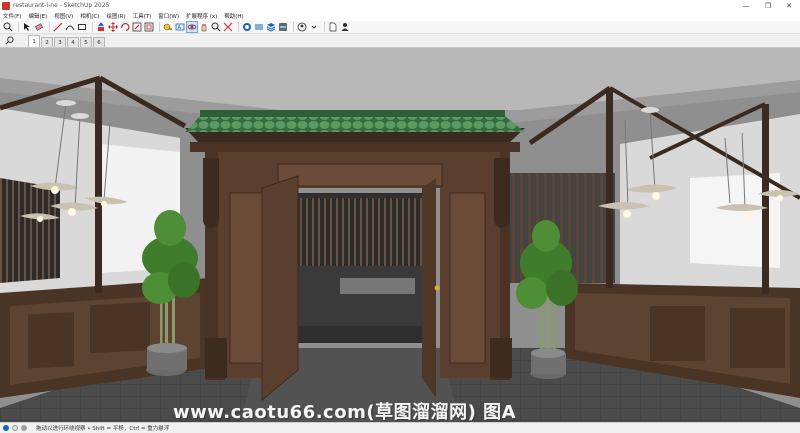 The height and width of the screenshot is (433, 800). Describe the element at coordinates (314, 27) in the screenshot. I see `chevron-down-icon` at that location.